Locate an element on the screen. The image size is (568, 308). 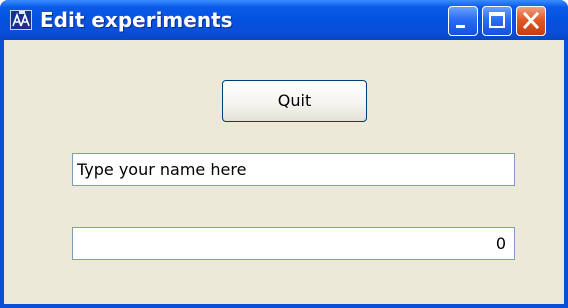
close-button is located at coordinates (531, 21).